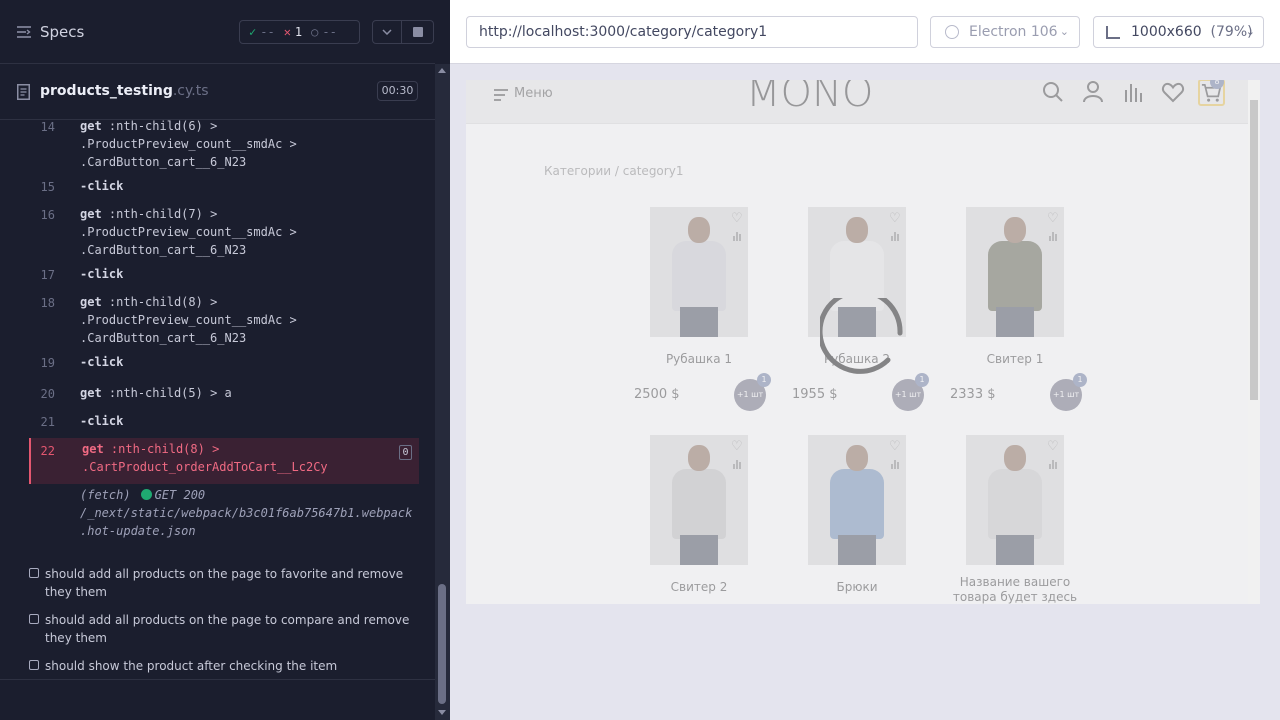 The image size is (1280, 720). I want to click on command-number: 18, so click(47, 303).